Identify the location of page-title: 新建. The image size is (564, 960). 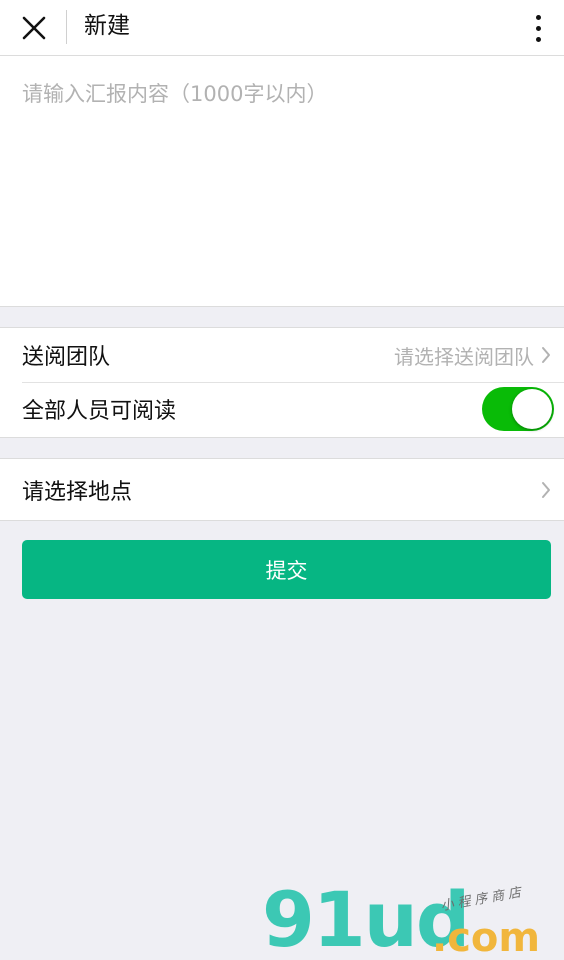
(107, 26).